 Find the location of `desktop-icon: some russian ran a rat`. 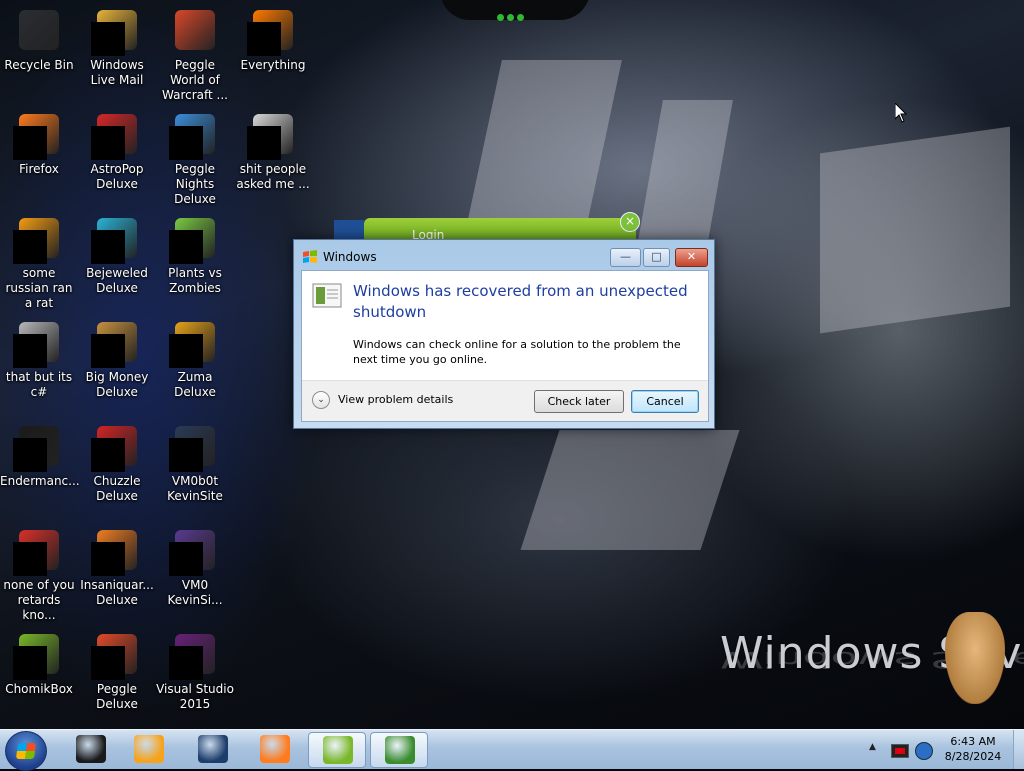

desktop-icon: some russian ran a rat is located at coordinates (39, 261).